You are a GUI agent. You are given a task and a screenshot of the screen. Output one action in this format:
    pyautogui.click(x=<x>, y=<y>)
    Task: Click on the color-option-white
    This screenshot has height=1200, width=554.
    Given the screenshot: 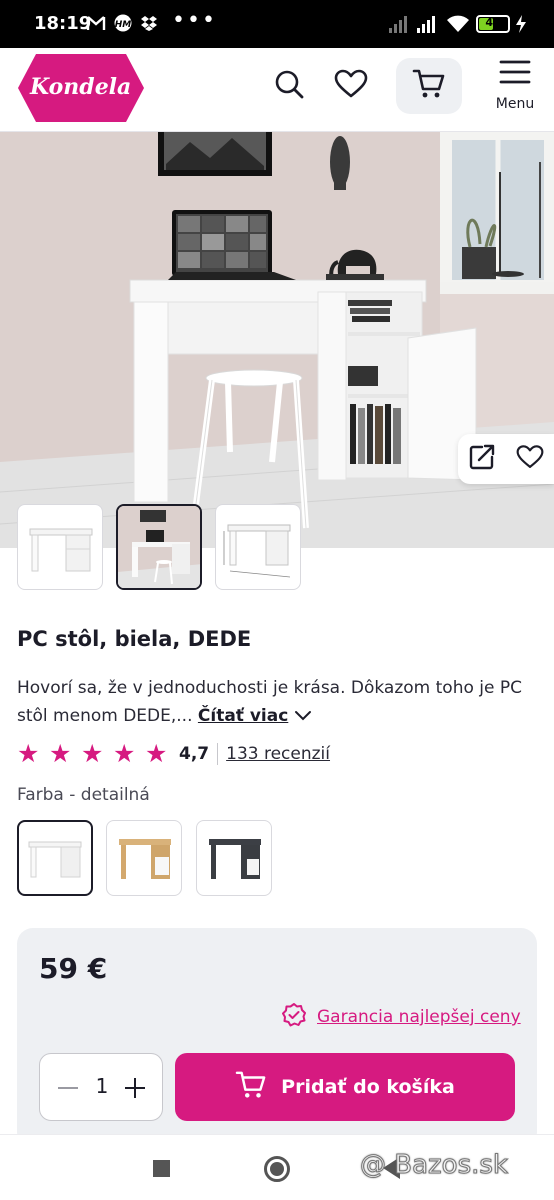 What is the action you would take?
    pyautogui.click(x=55, y=858)
    